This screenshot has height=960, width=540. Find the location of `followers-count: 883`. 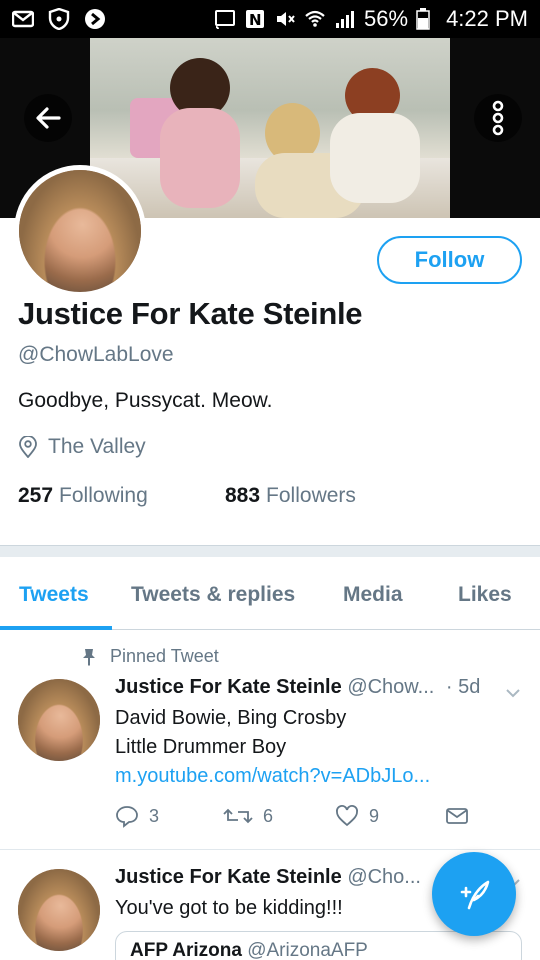

followers-count: 883 is located at coordinates (243, 495).